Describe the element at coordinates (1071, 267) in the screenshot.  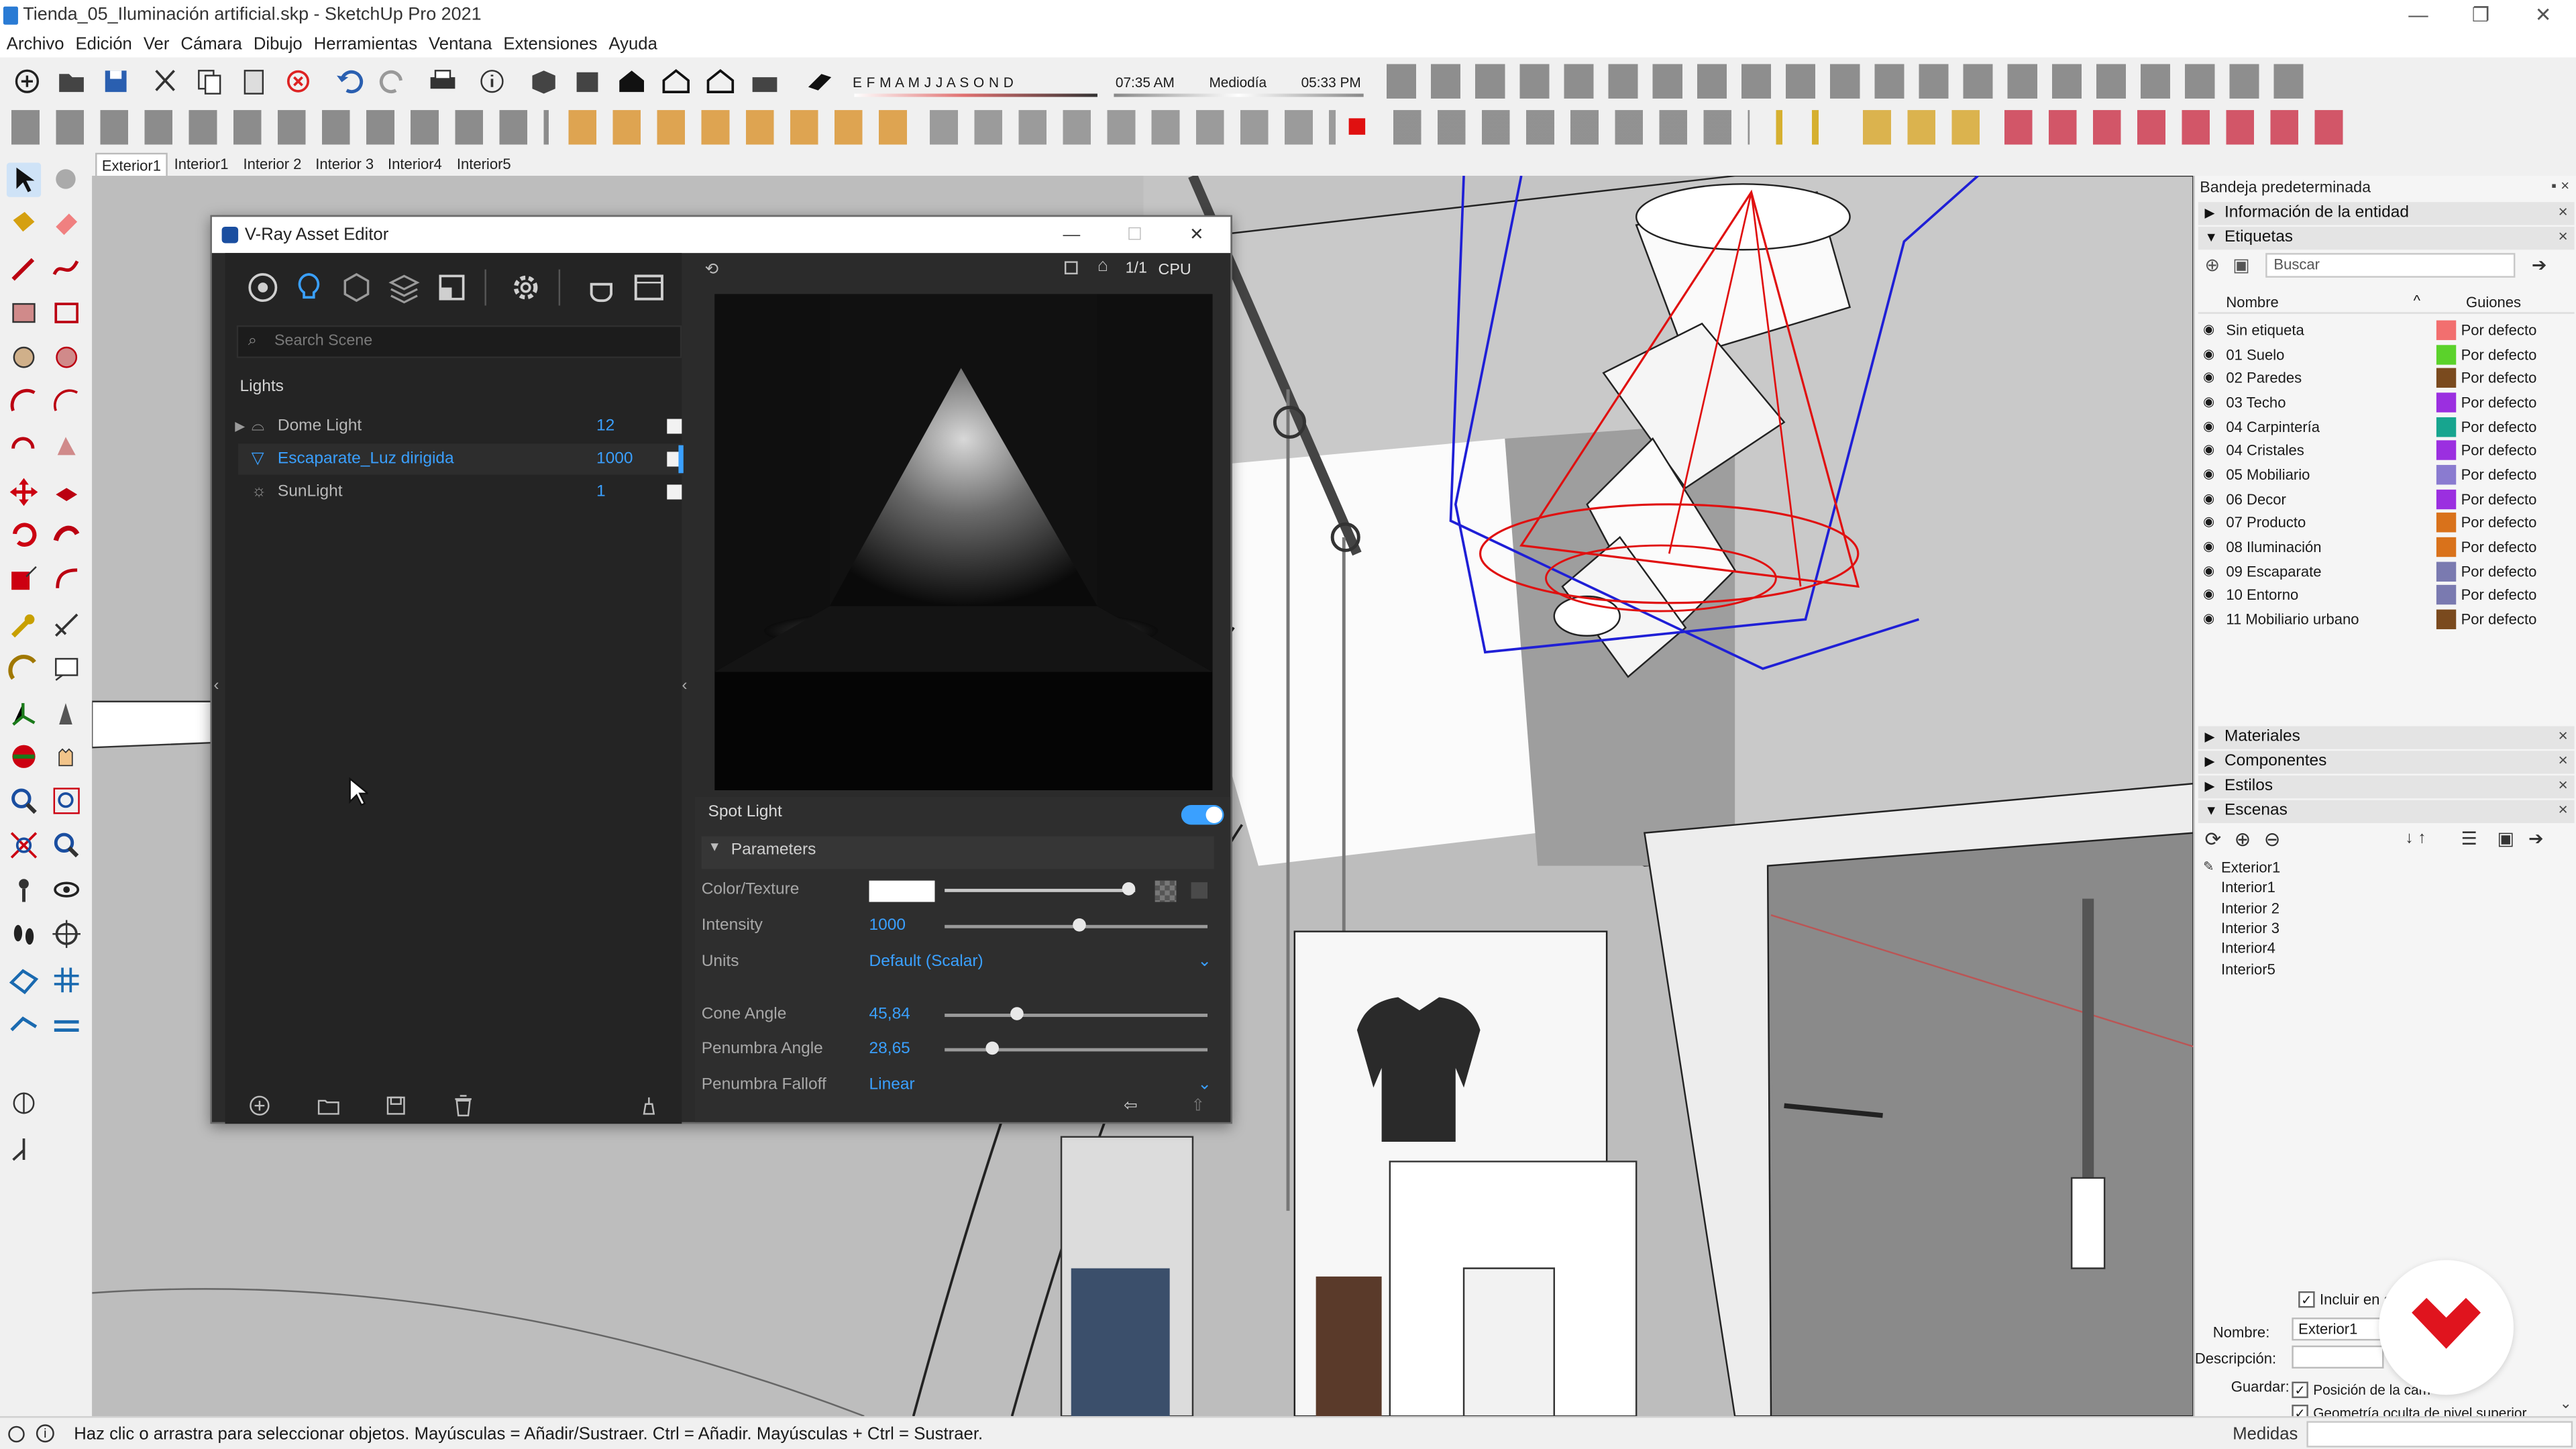
I see `preview-scene-icon` at that location.